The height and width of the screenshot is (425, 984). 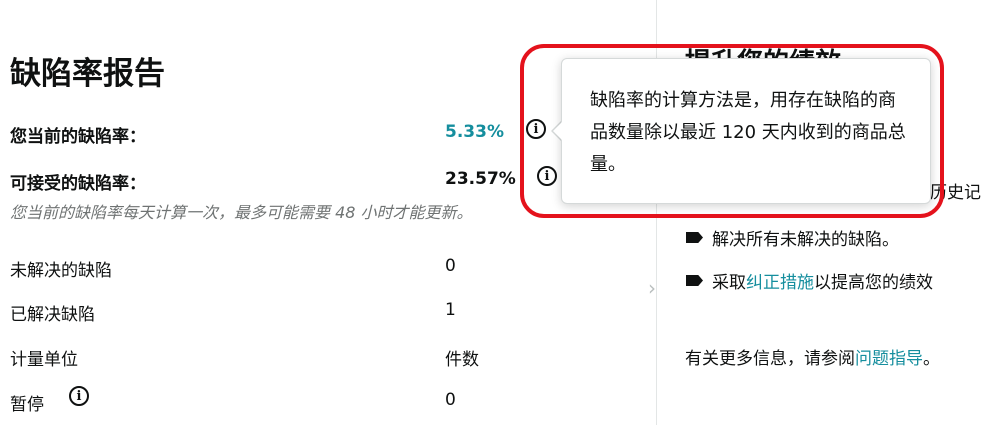 What do you see at coordinates (78, 137) in the screenshot?
I see `current-rate-label: 您当前的缺陷率：` at bounding box center [78, 137].